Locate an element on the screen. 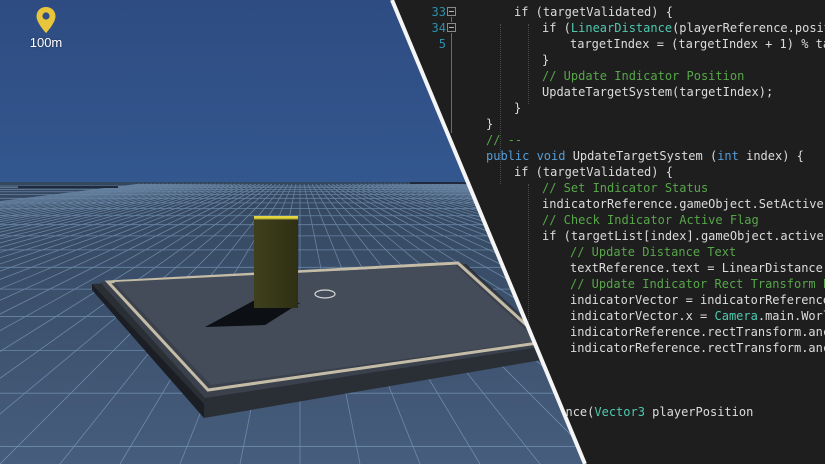  code-line: UpdateTargetSystem(targetIndex); is located at coordinates (657, 92).